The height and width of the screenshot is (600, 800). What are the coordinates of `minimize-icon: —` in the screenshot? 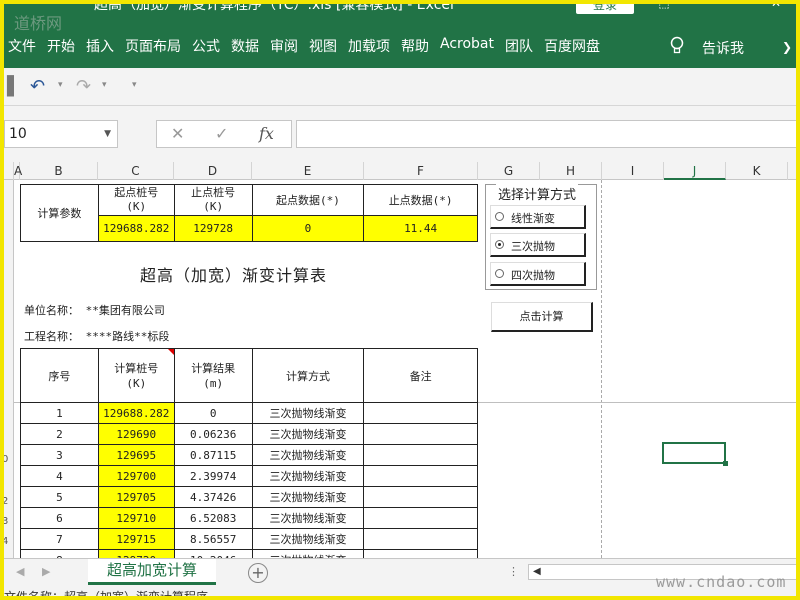 It's located at (720, 6).